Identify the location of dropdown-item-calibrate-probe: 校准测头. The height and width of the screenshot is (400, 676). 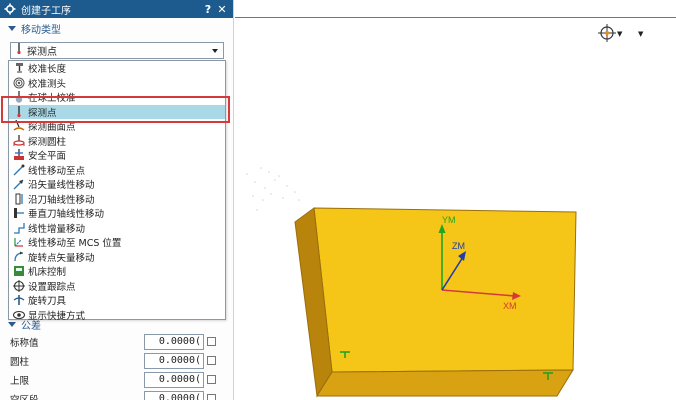
(117, 83).